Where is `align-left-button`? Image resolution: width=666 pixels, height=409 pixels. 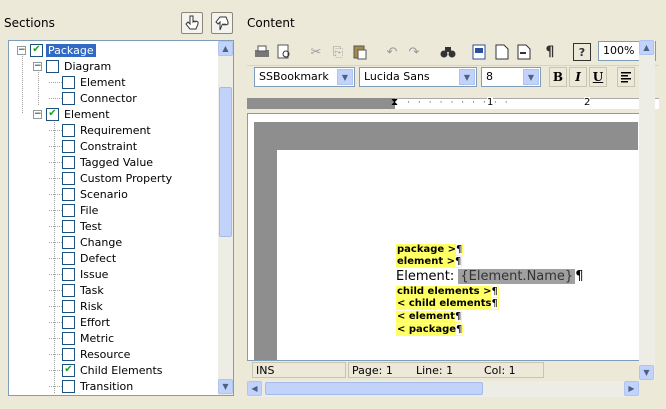
align-left-button is located at coordinates (626, 77).